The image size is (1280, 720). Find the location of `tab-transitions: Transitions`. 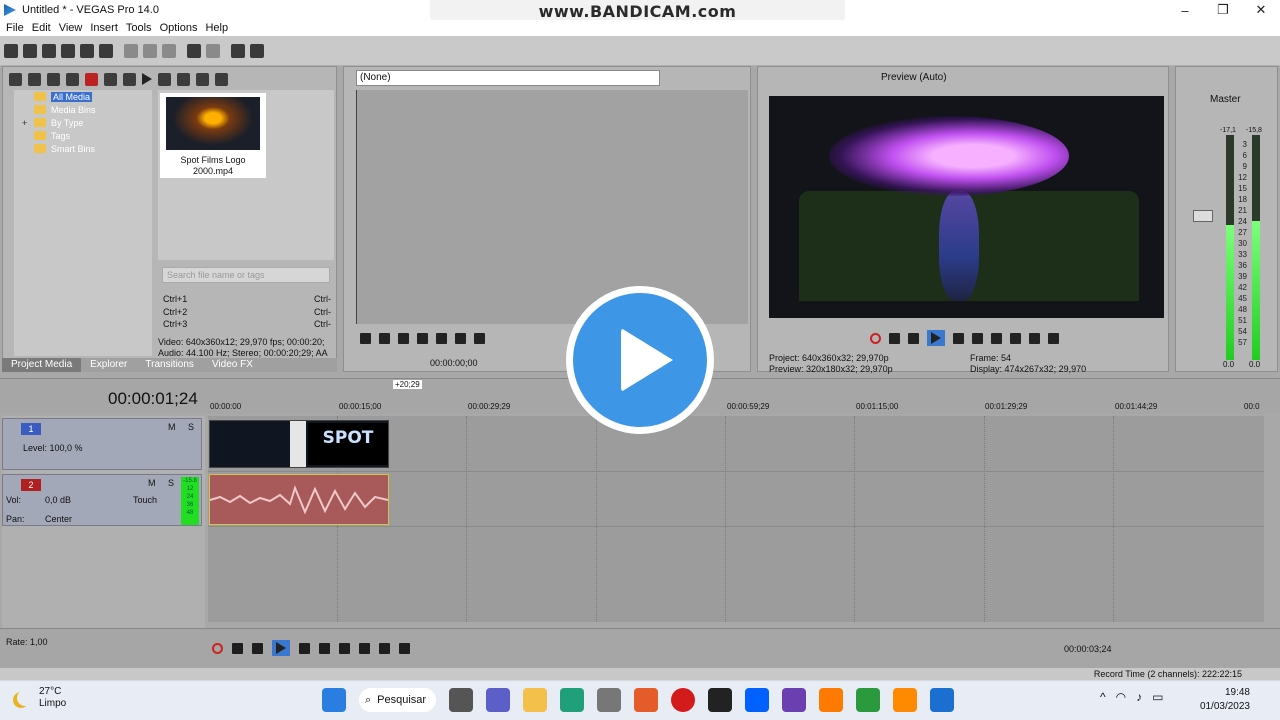

tab-transitions: Transitions is located at coordinates (169, 365).